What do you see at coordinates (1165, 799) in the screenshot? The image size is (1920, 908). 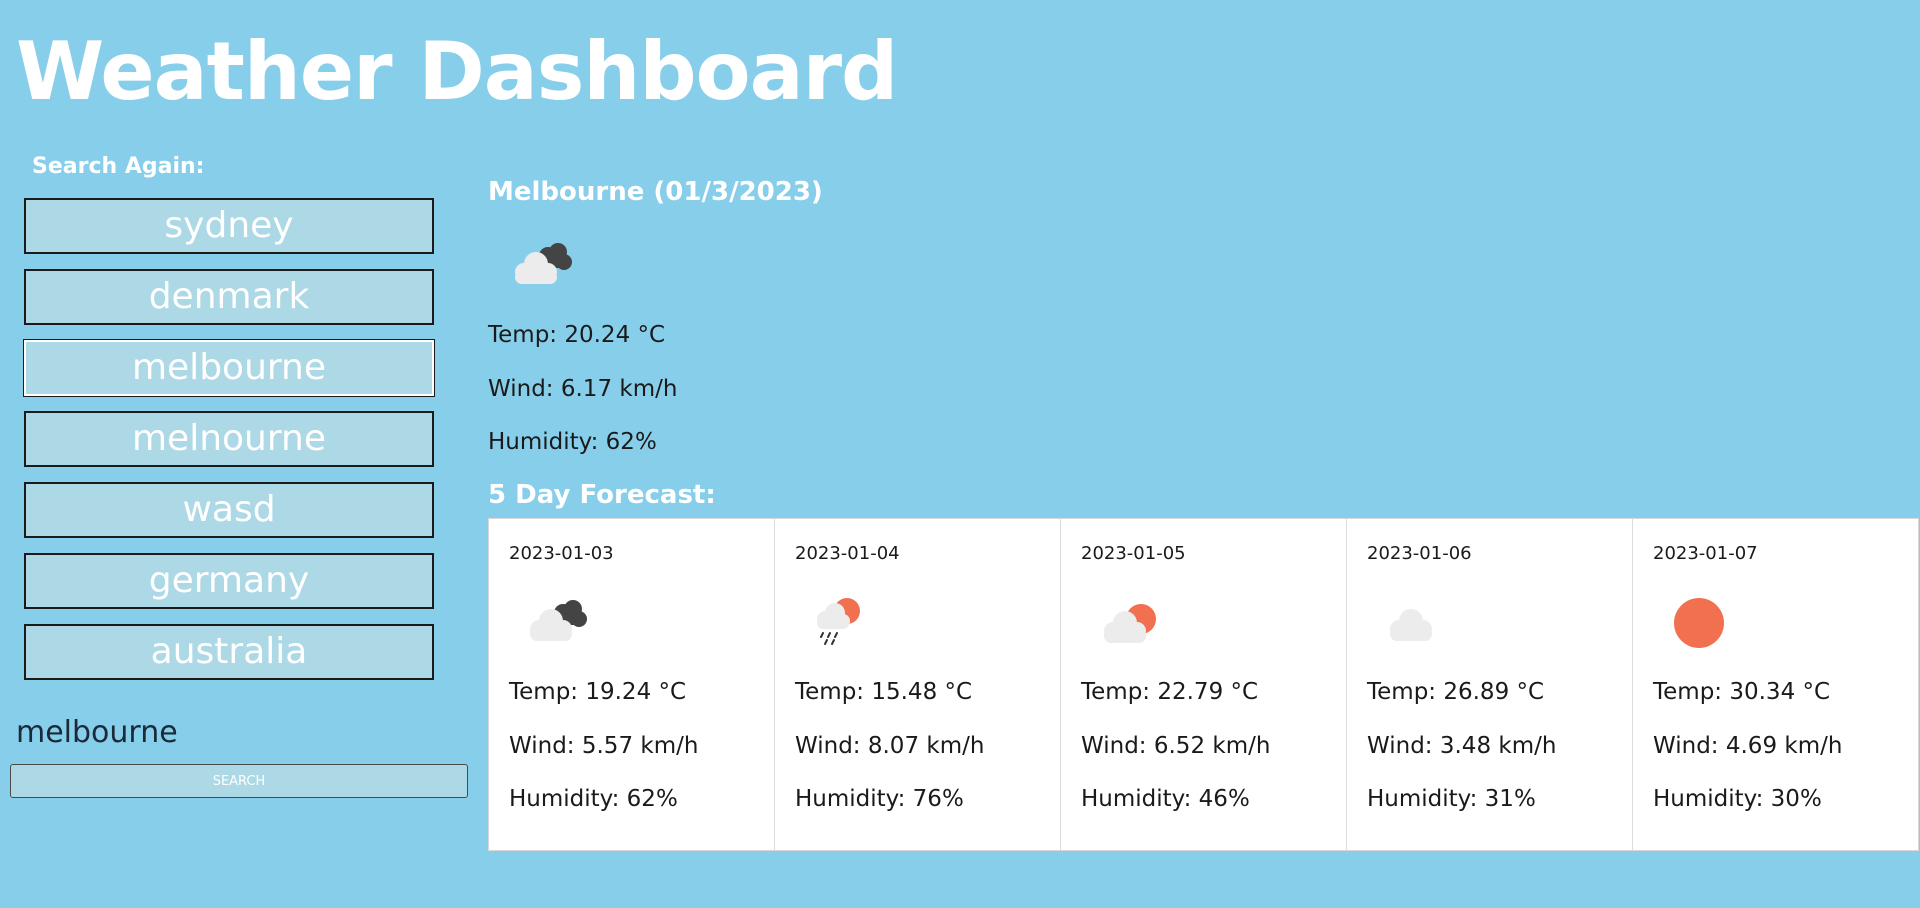 I see `forecast-humidity: Humidity: 46%` at bounding box center [1165, 799].